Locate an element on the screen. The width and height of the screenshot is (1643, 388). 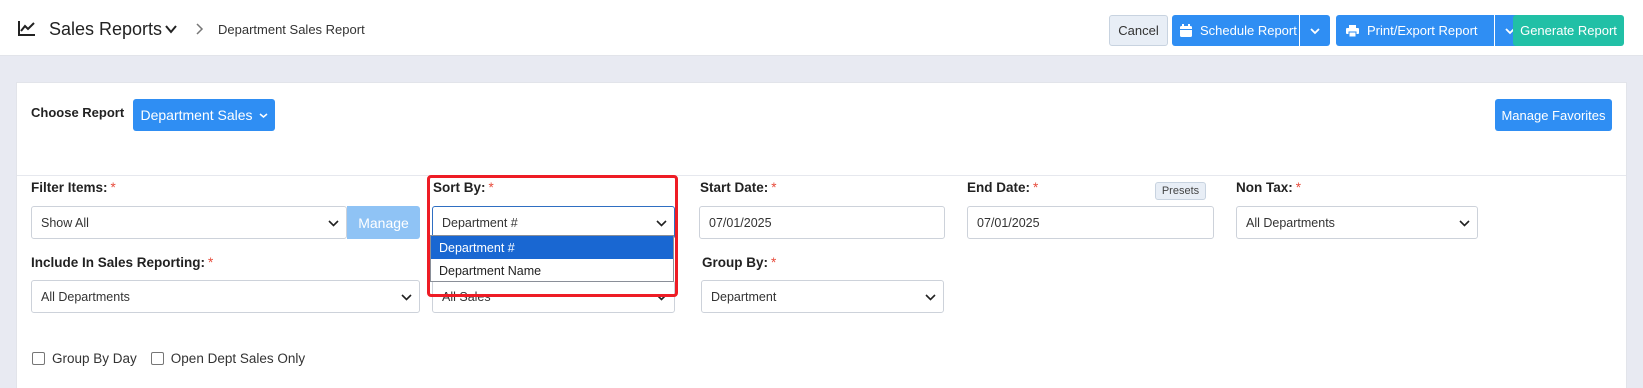
sort-by-value: Department # is located at coordinates (480, 222).